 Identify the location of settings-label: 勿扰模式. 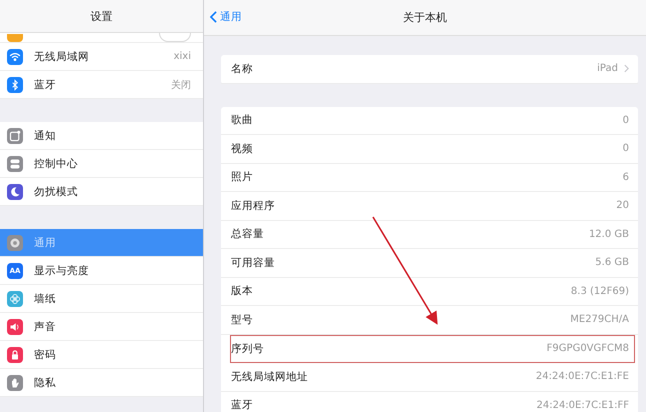
(56, 191).